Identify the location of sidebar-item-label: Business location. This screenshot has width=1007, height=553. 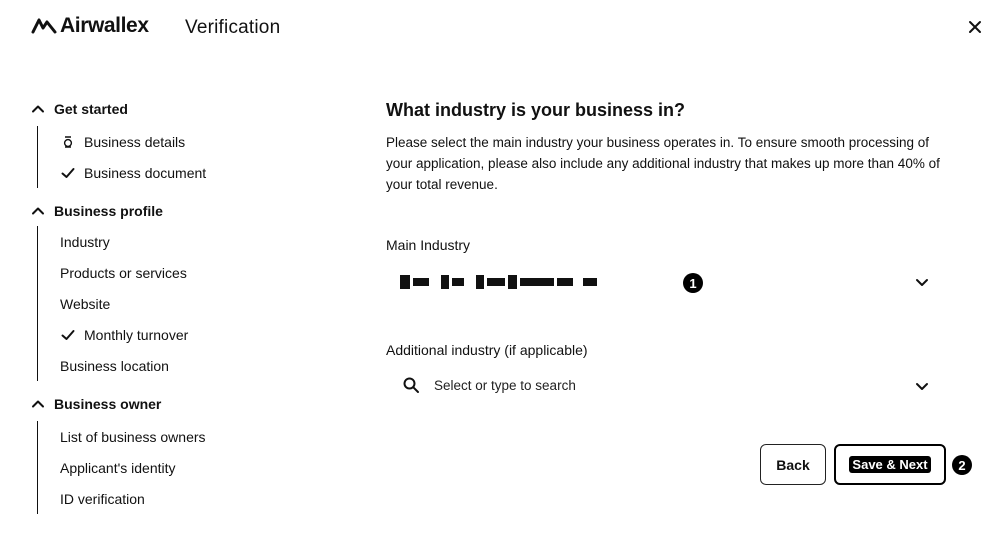
(114, 365).